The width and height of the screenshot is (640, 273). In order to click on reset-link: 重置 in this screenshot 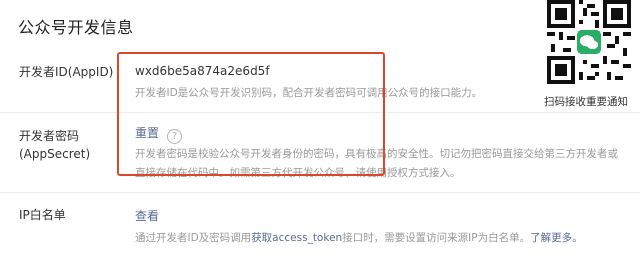, I will do `click(147, 133)`.